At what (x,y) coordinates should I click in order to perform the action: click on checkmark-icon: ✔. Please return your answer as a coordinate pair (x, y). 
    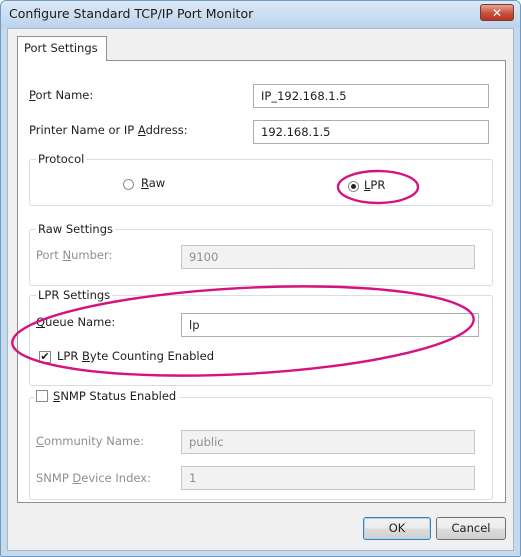
    Looking at the image, I should click on (45, 356).